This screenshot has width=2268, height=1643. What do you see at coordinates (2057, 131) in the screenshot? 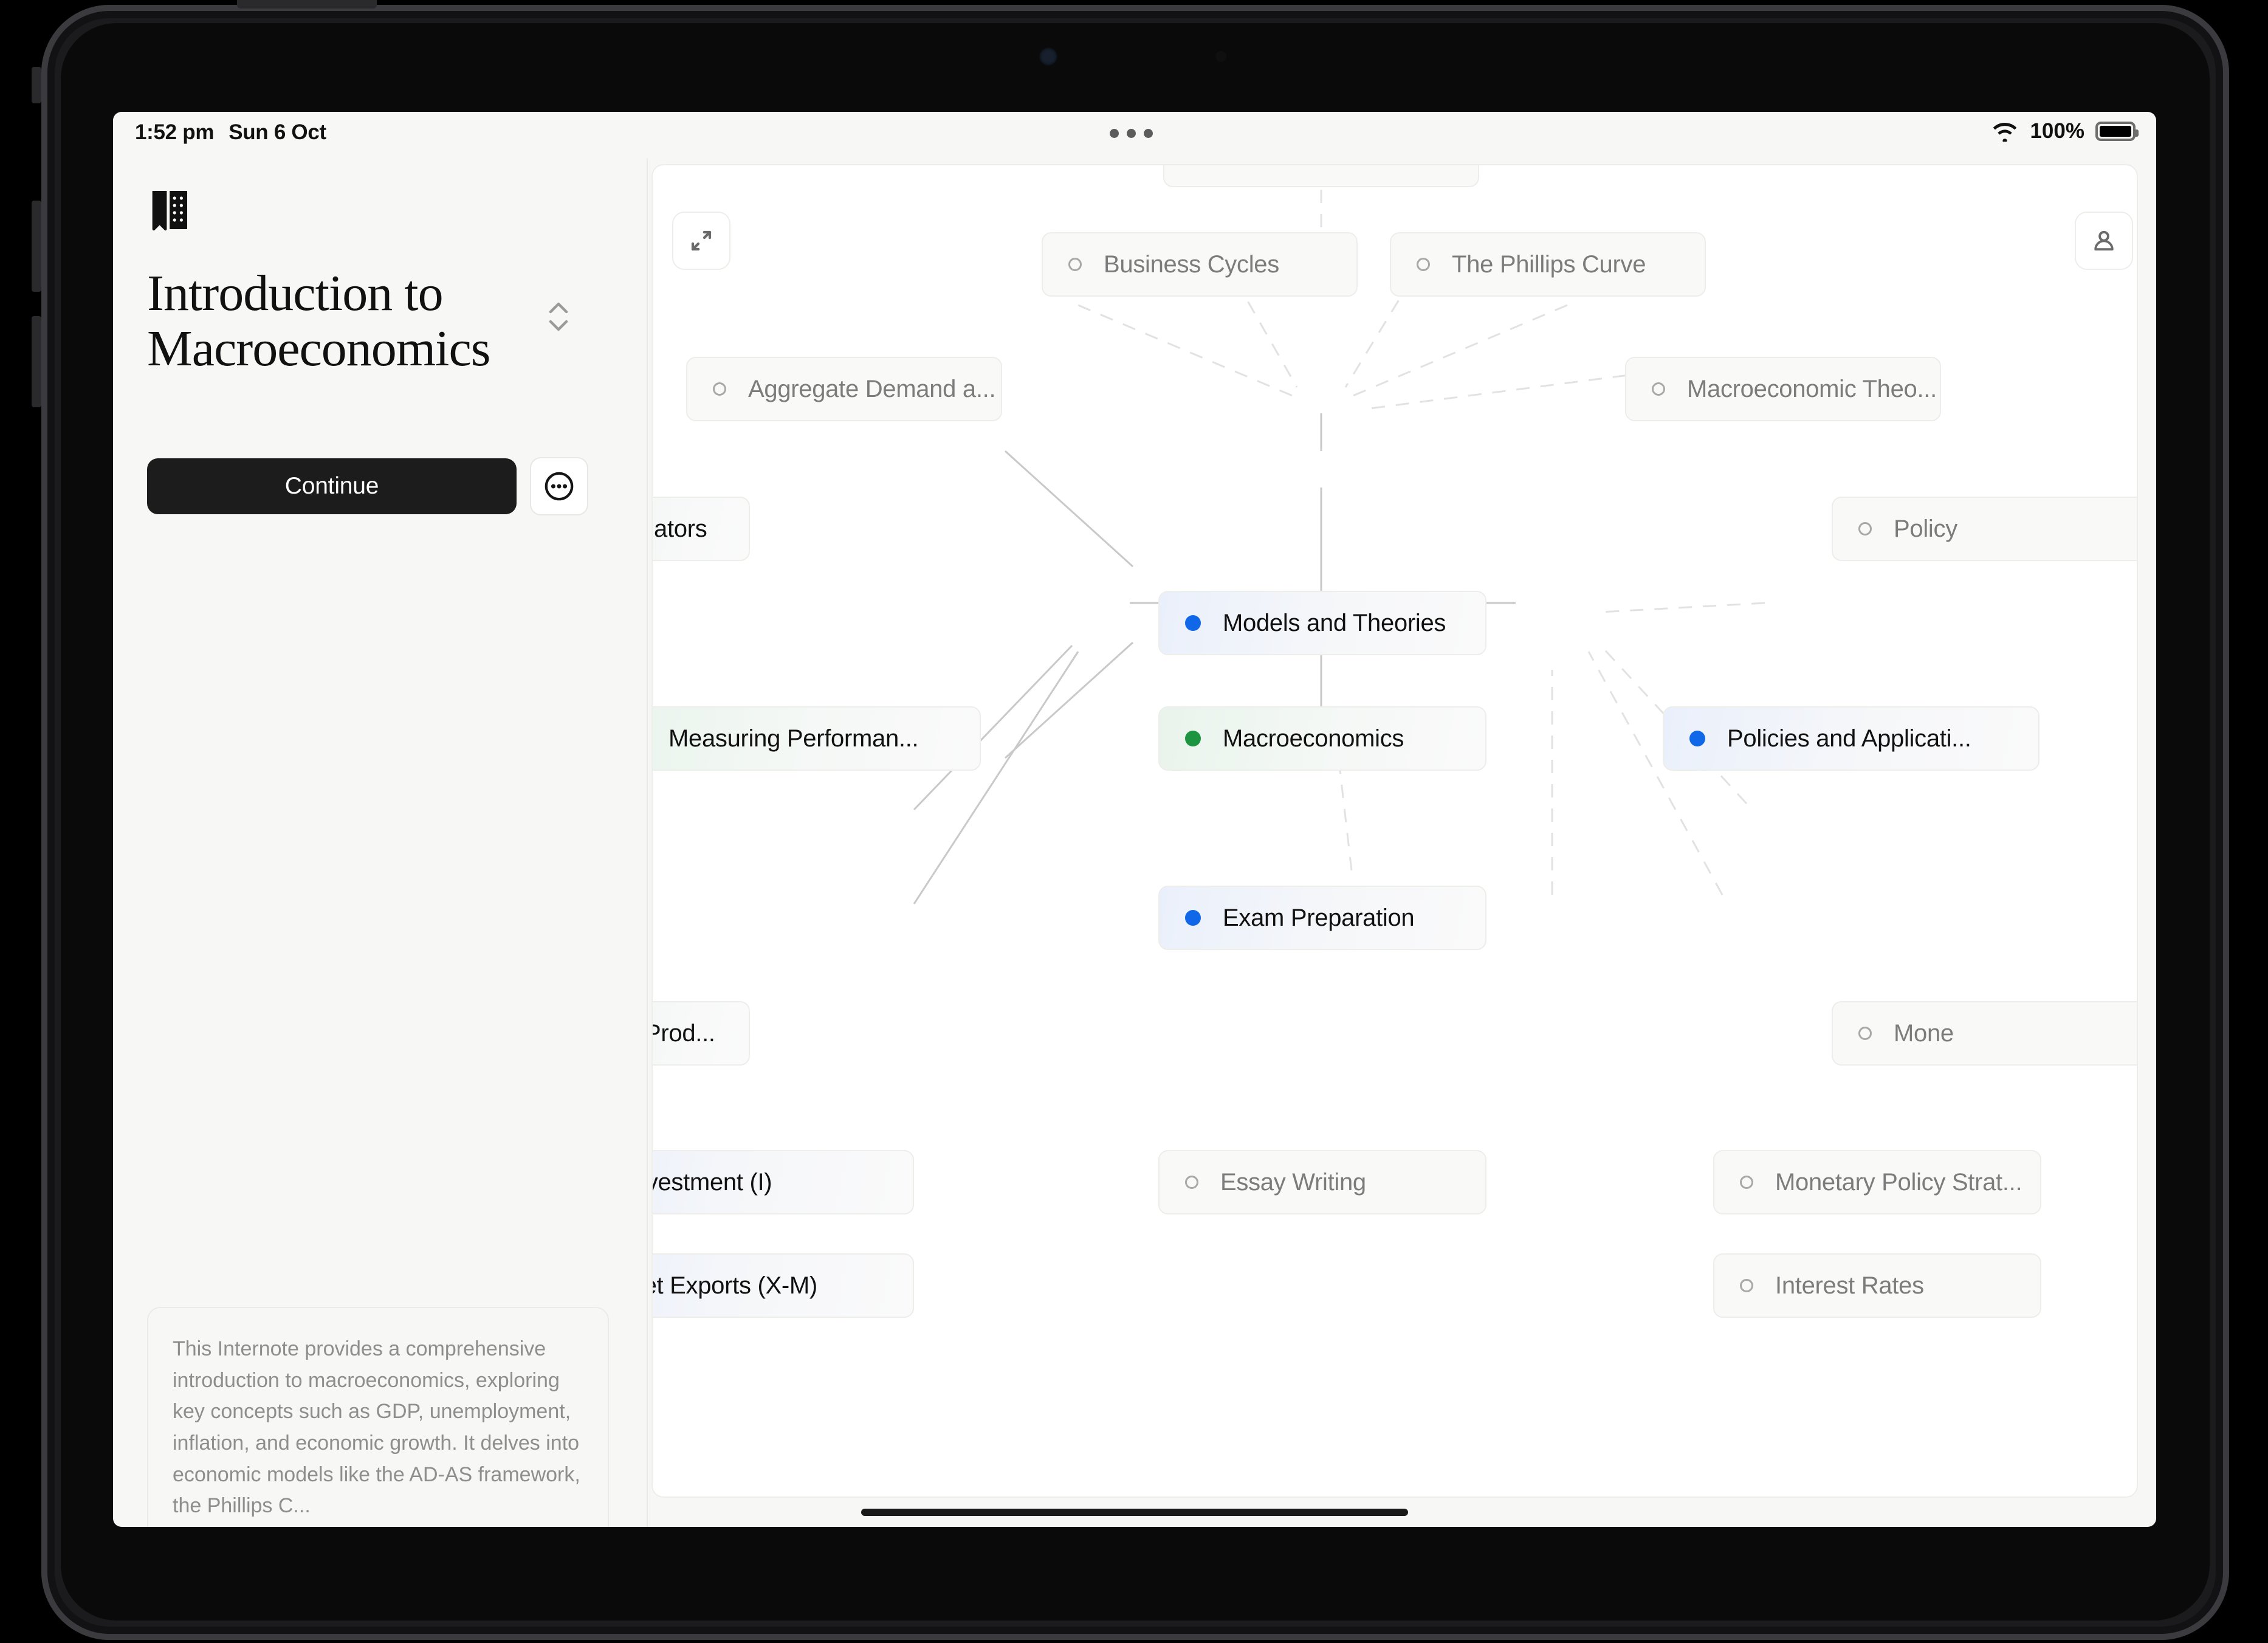
I see `battery-percent: 100%` at bounding box center [2057, 131].